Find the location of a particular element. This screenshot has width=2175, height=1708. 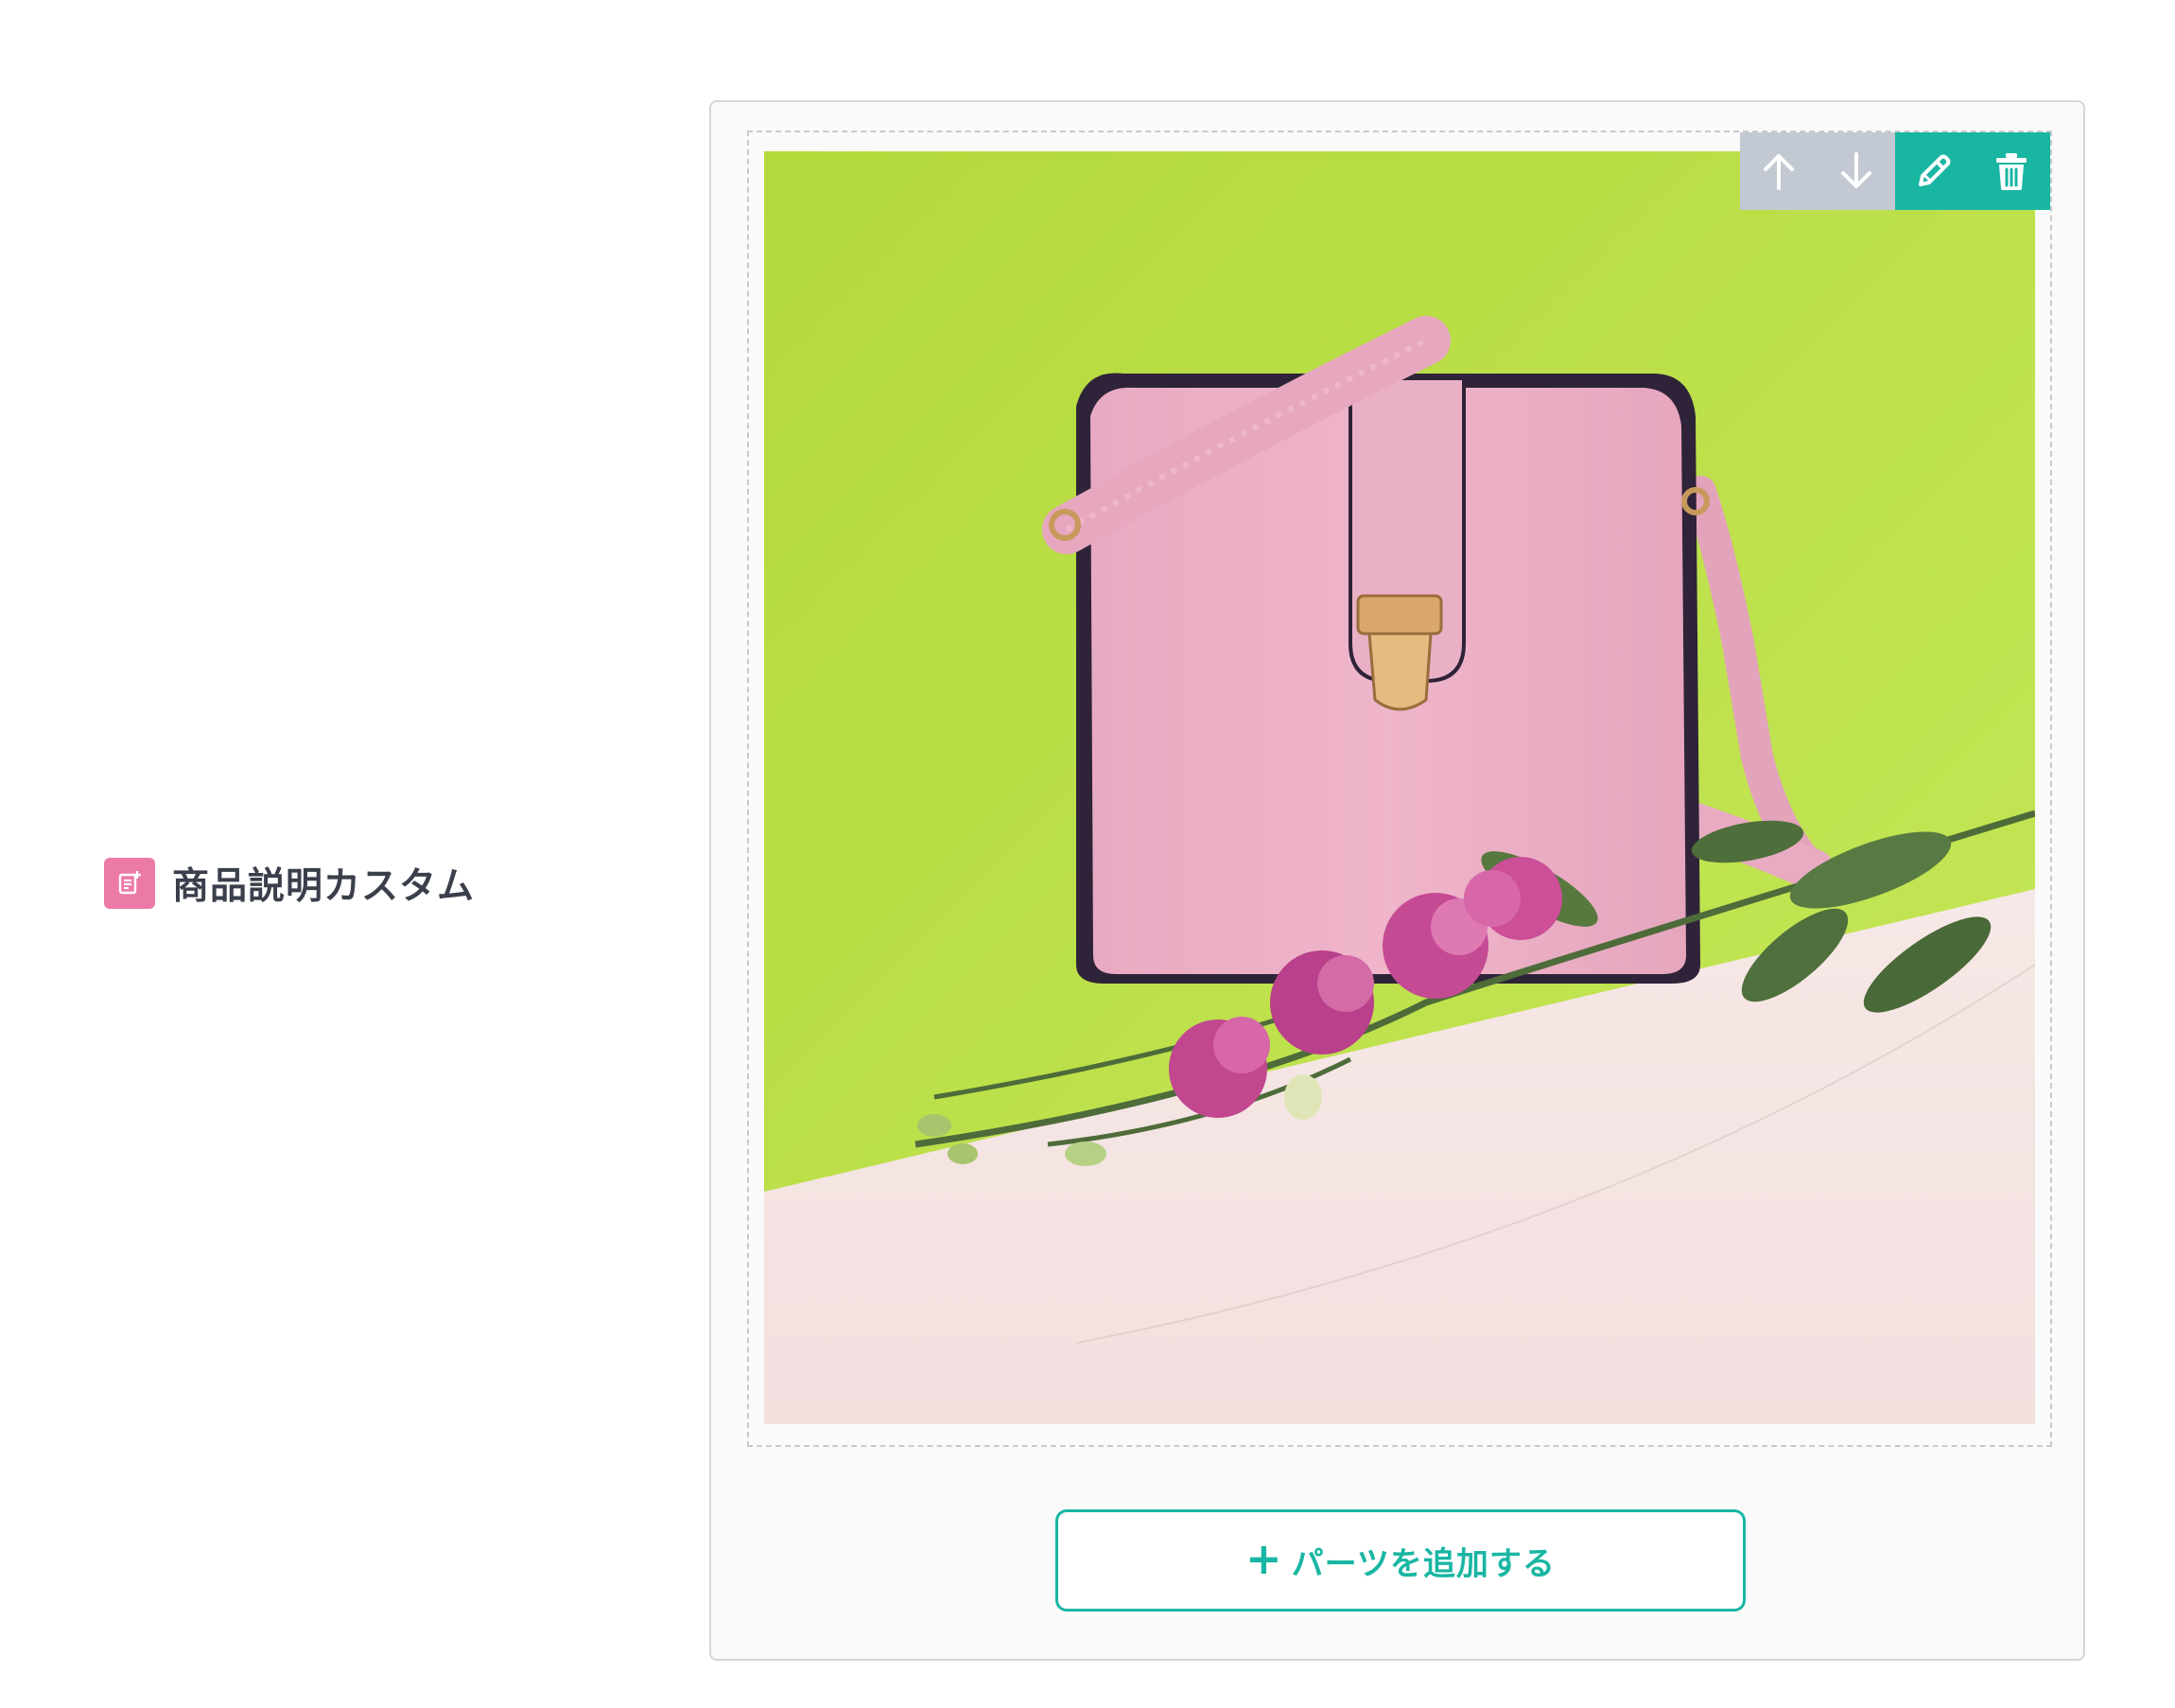

delete-button is located at coordinates (2012, 171).